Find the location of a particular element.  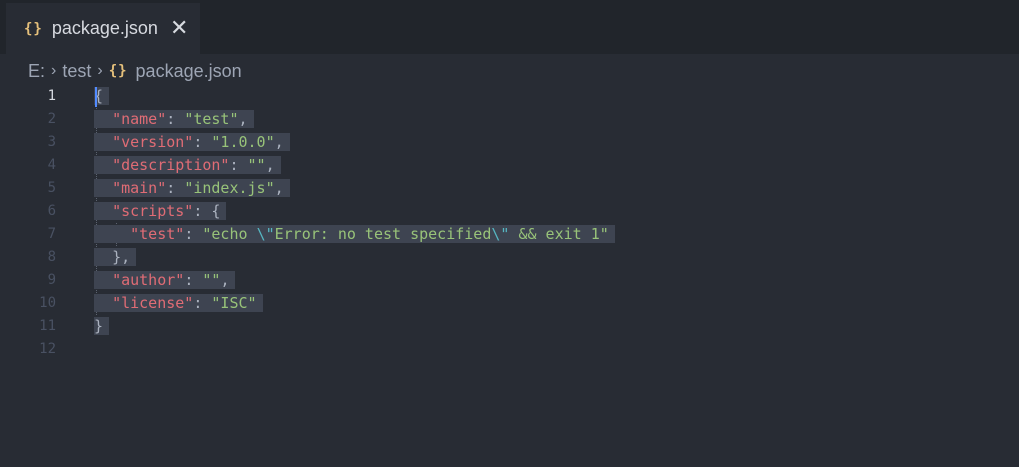

code-line: "description": "", is located at coordinates (354, 165).